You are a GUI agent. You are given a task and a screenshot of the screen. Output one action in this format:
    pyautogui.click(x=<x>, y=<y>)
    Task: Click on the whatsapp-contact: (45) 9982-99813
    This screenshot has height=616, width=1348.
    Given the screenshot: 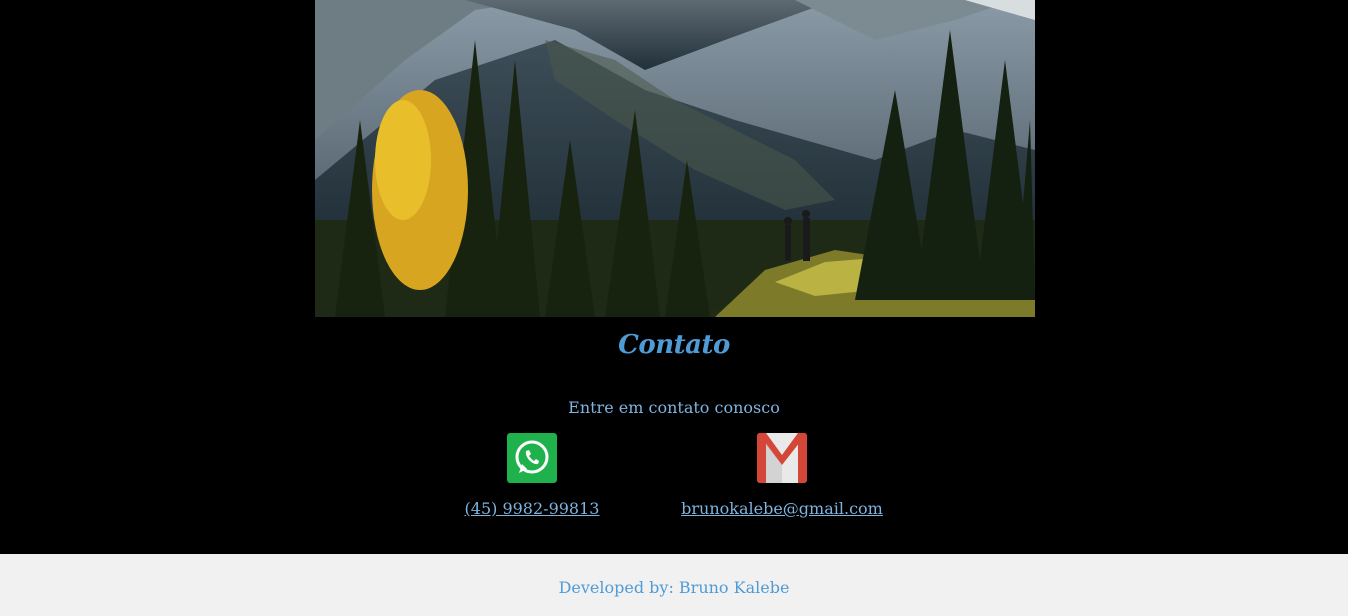 What is the action you would take?
    pyautogui.click(x=532, y=475)
    